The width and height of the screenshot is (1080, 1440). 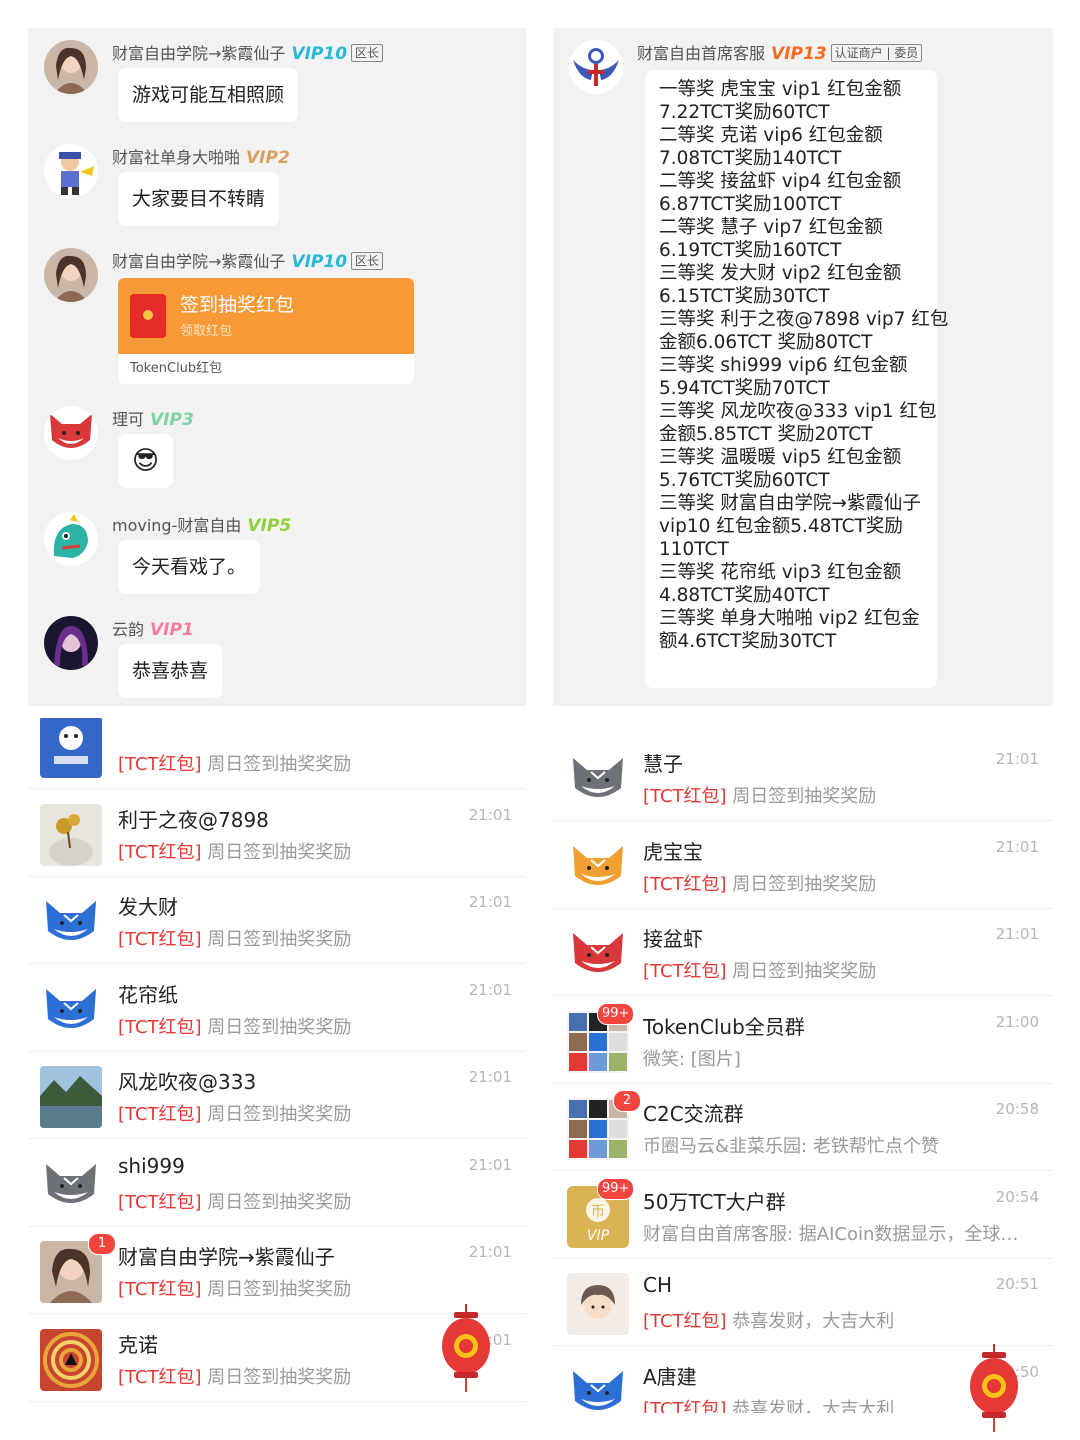 What do you see at coordinates (189, 567) in the screenshot?
I see `message-bubble: 今天看戏了。` at bounding box center [189, 567].